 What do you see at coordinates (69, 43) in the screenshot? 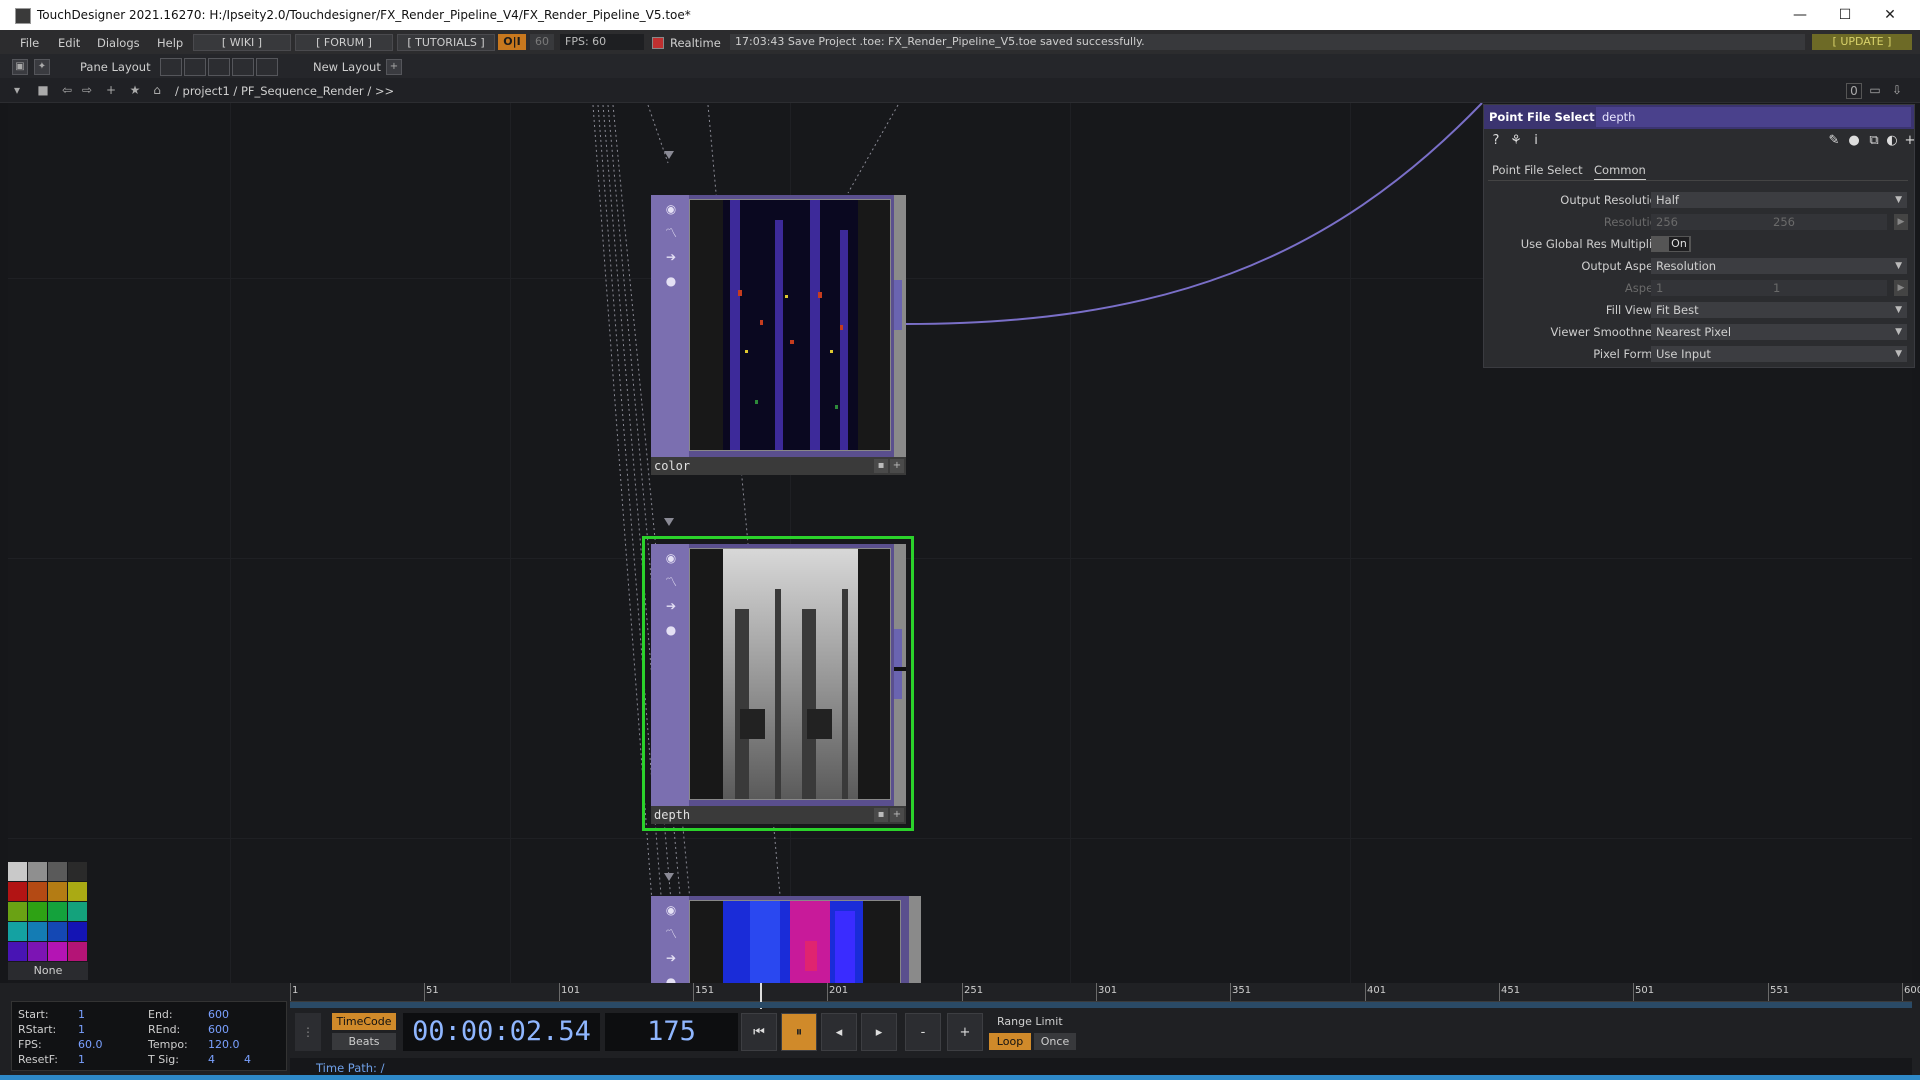
I see `menu-edit: Edit` at bounding box center [69, 43].